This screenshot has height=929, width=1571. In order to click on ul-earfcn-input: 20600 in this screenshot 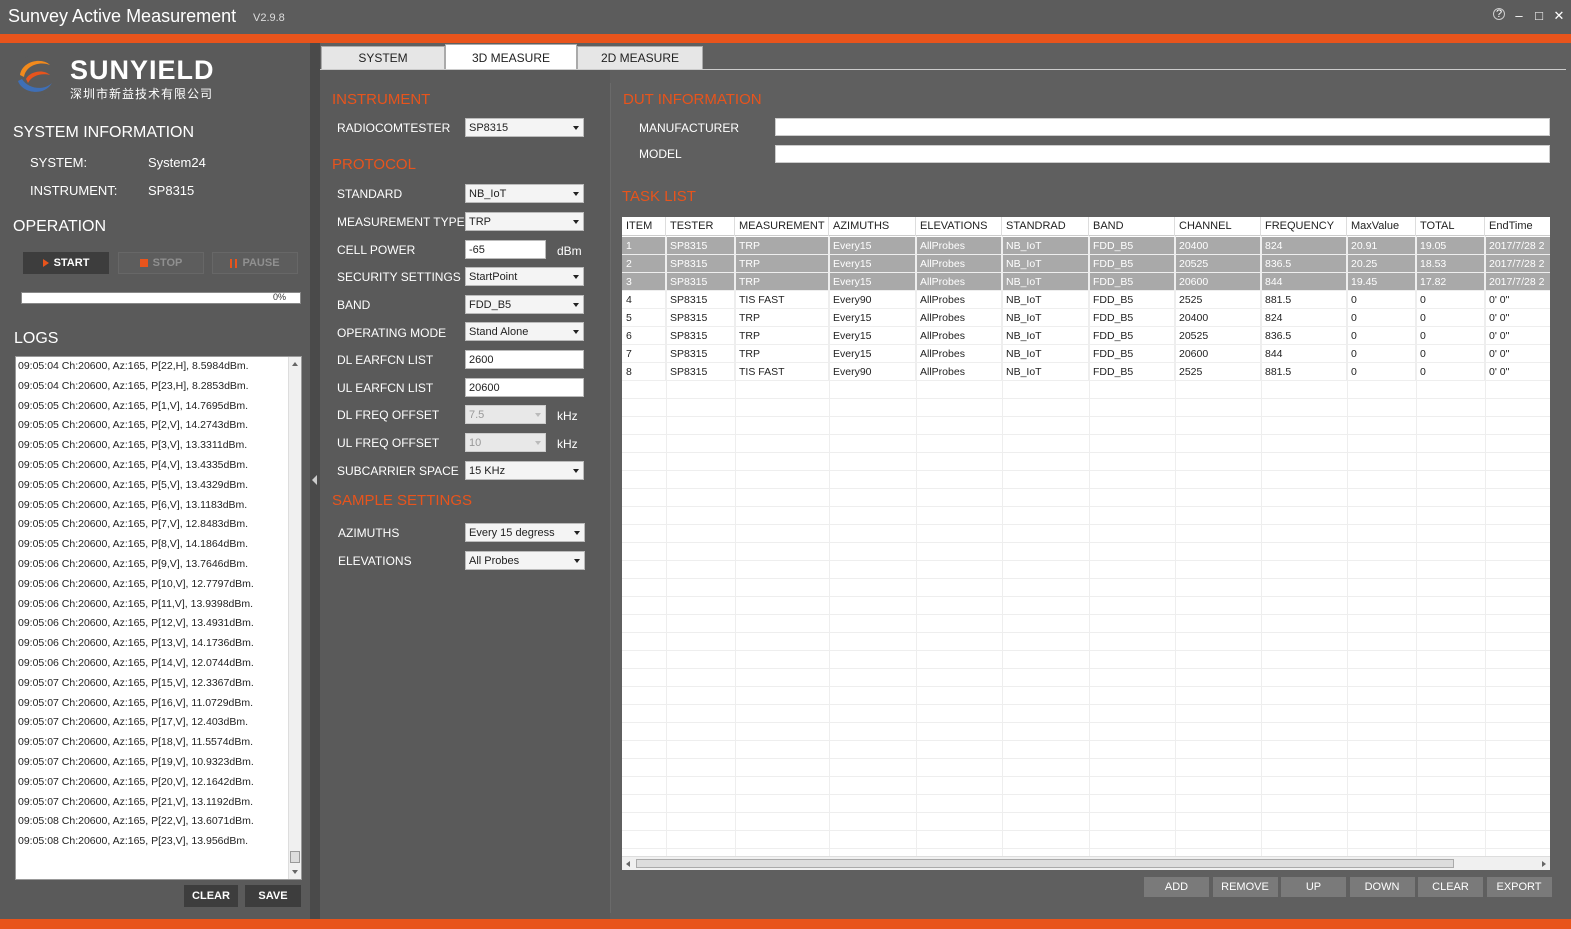, I will do `click(524, 387)`.